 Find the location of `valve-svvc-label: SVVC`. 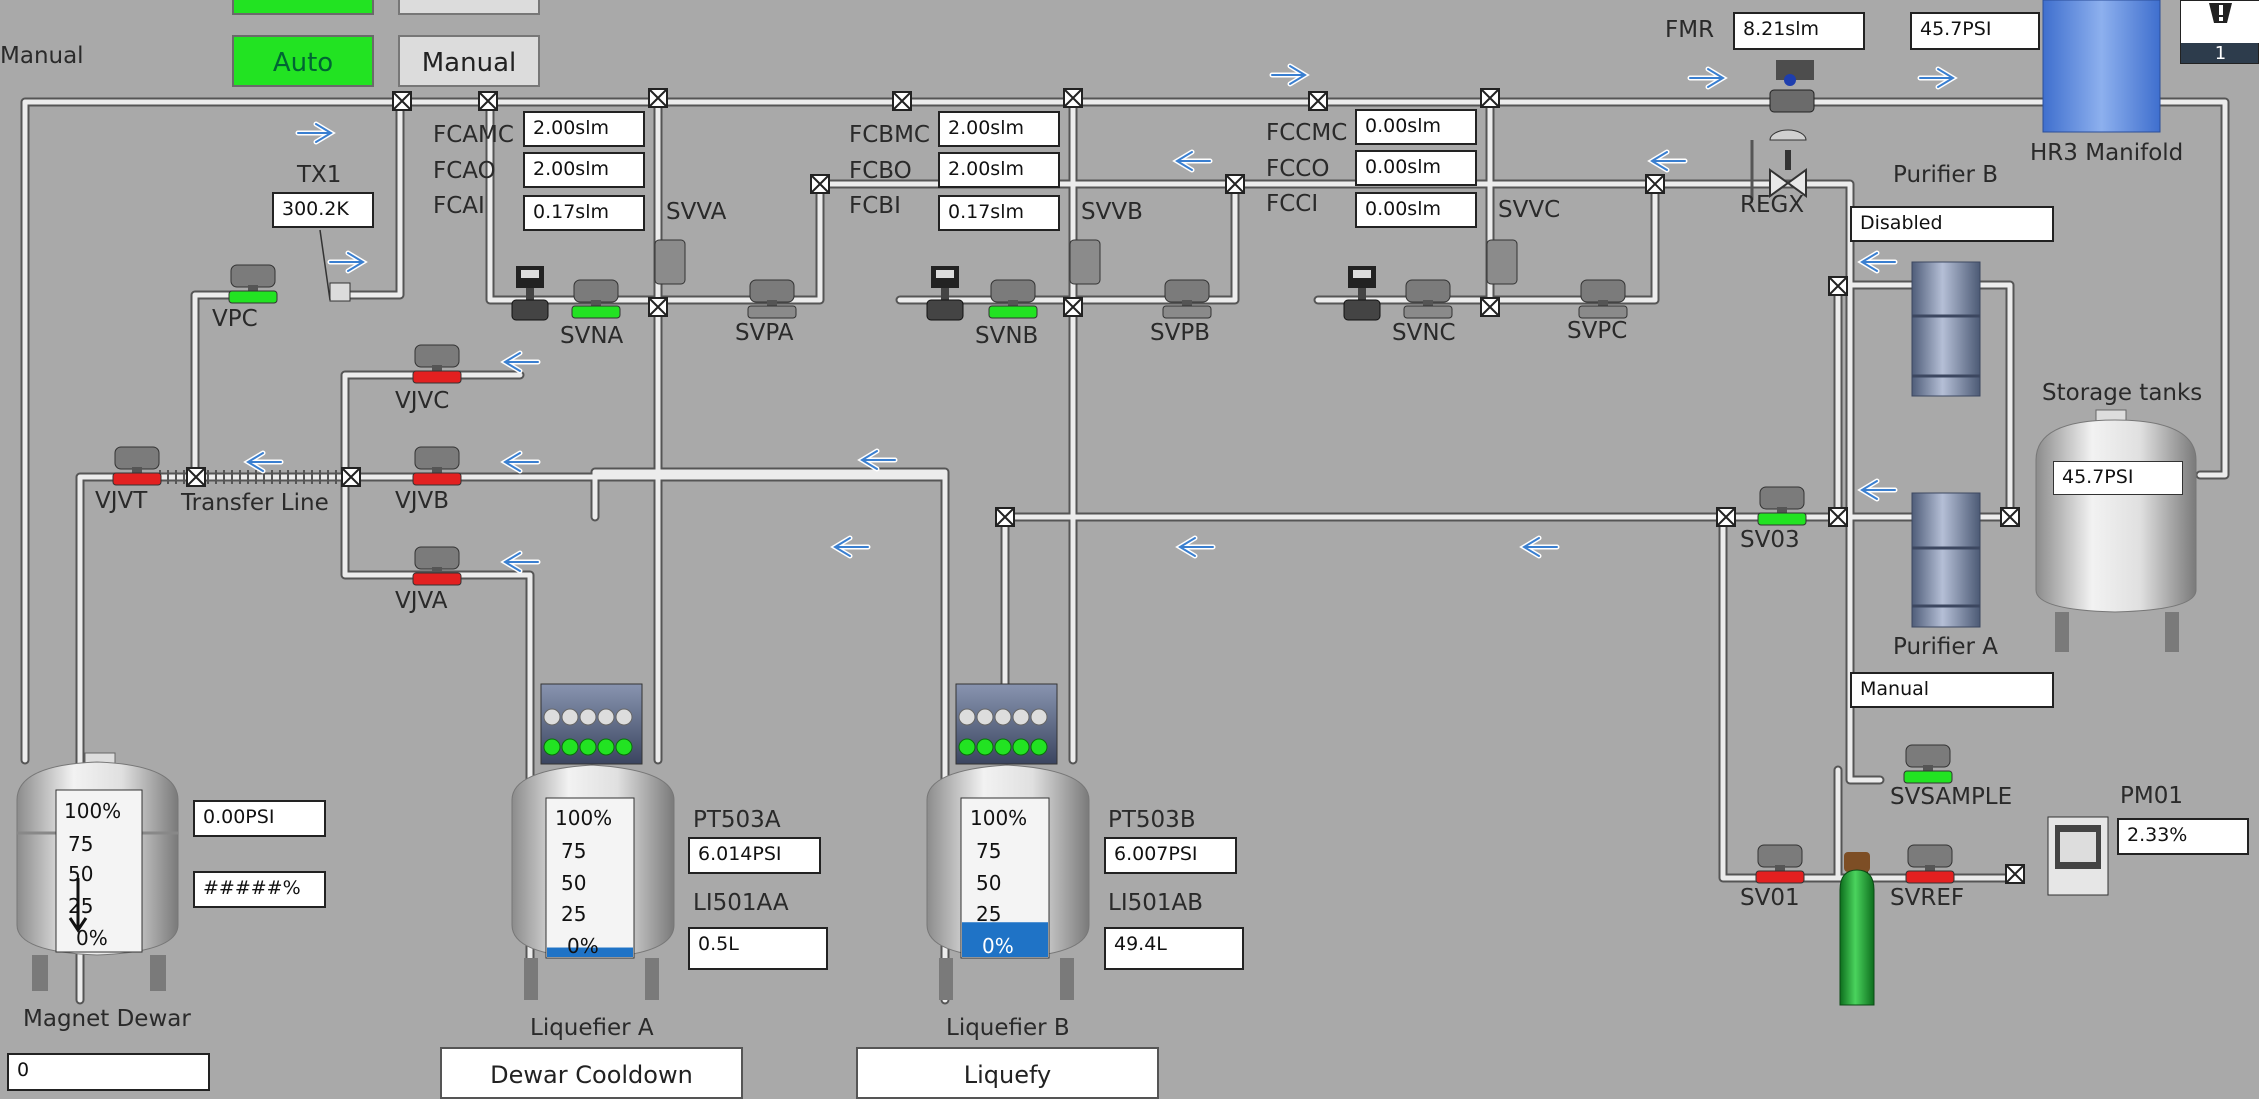

valve-svvc-label: SVVC is located at coordinates (1529, 210).